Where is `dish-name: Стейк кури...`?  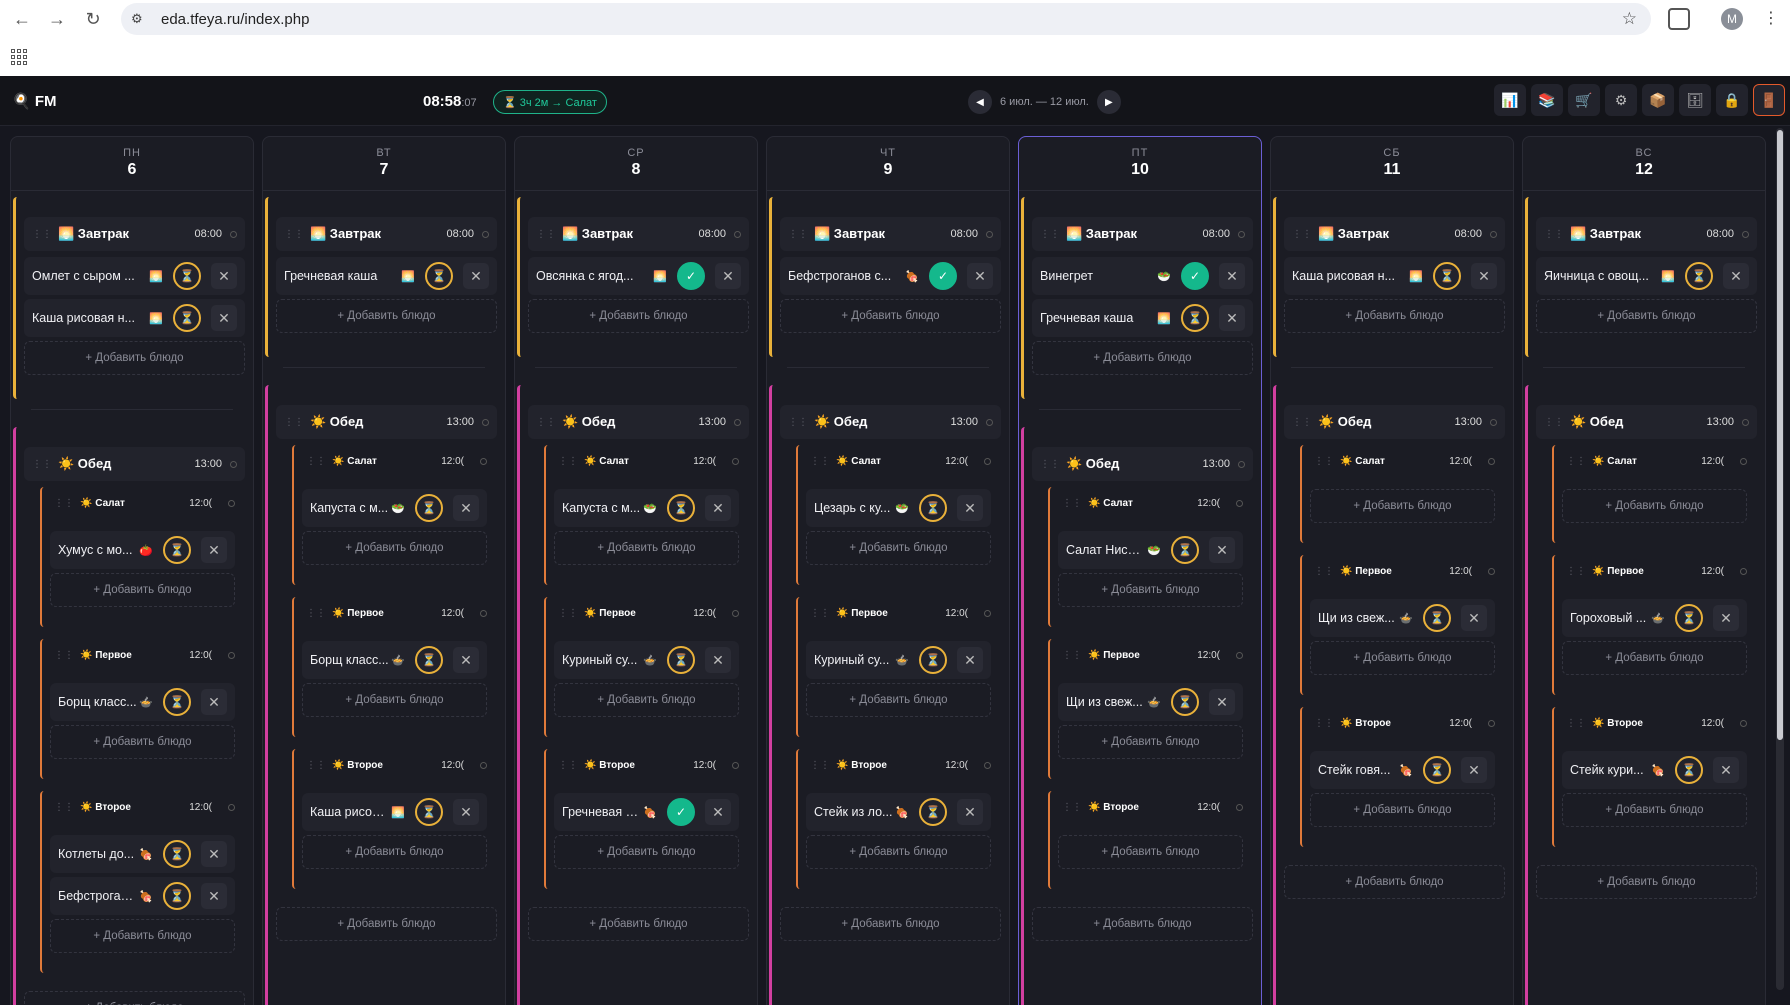
dish-name: Стейк кури... is located at coordinates (1609, 770).